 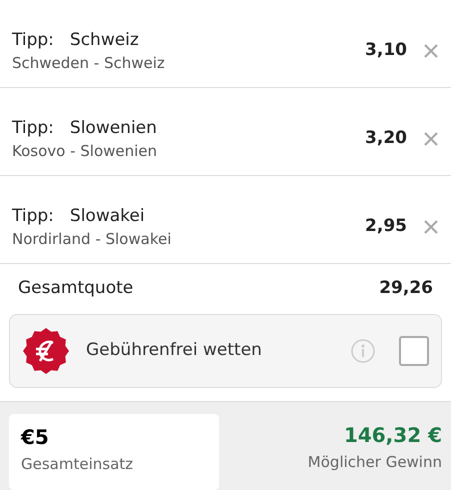 What do you see at coordinates (77, 464) in the screenshot?
I see `stake-label: Gesamteinsatz` at bounding box center [77, 464].